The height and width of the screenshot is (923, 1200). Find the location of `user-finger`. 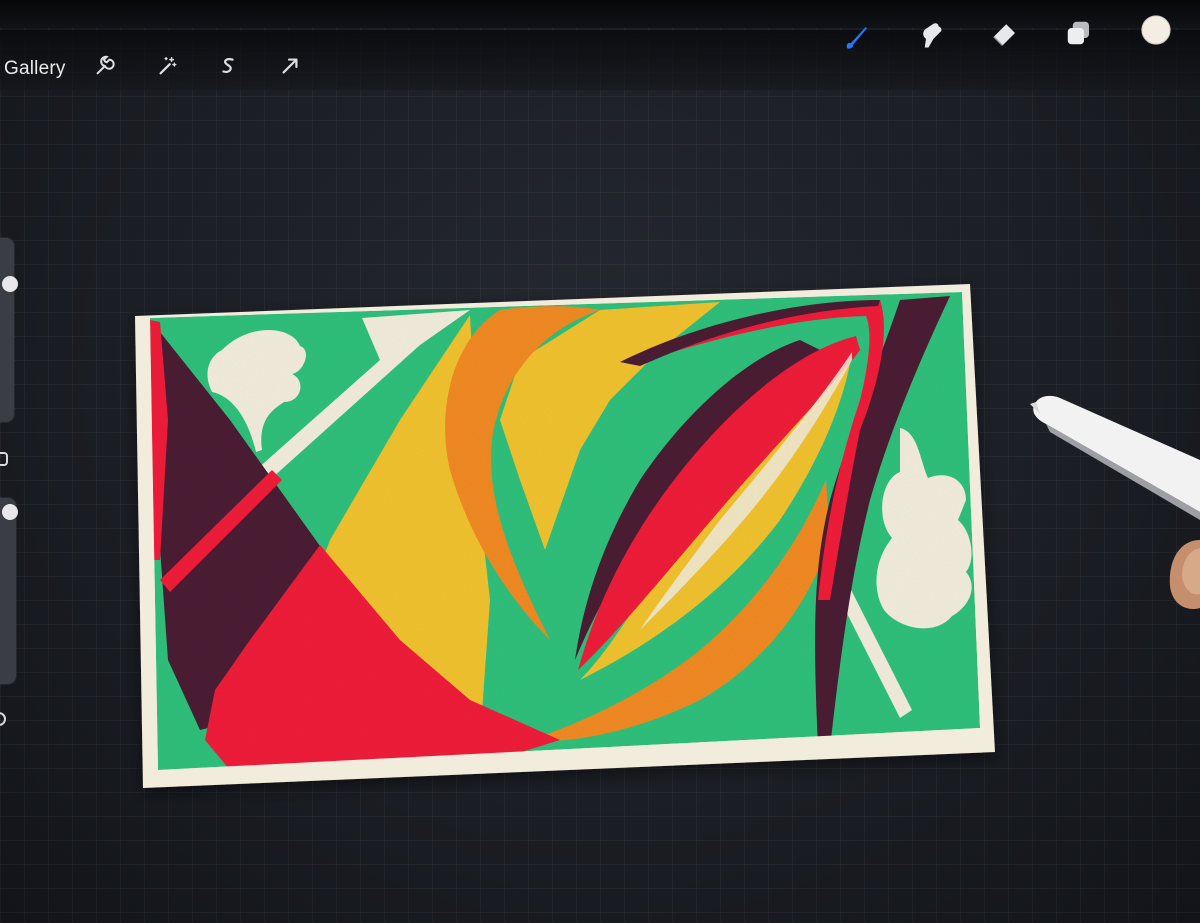

user-finger is located at coordinates (1184, 575).